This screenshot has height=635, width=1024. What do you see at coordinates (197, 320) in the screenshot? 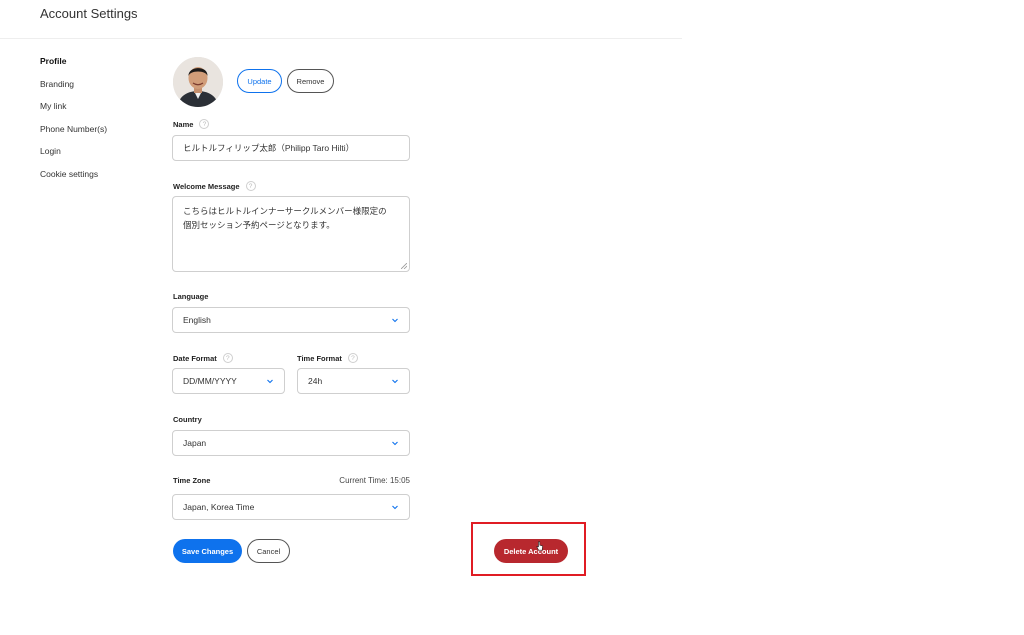
I see `language-select-value: English` at bounding box center [197, 320].